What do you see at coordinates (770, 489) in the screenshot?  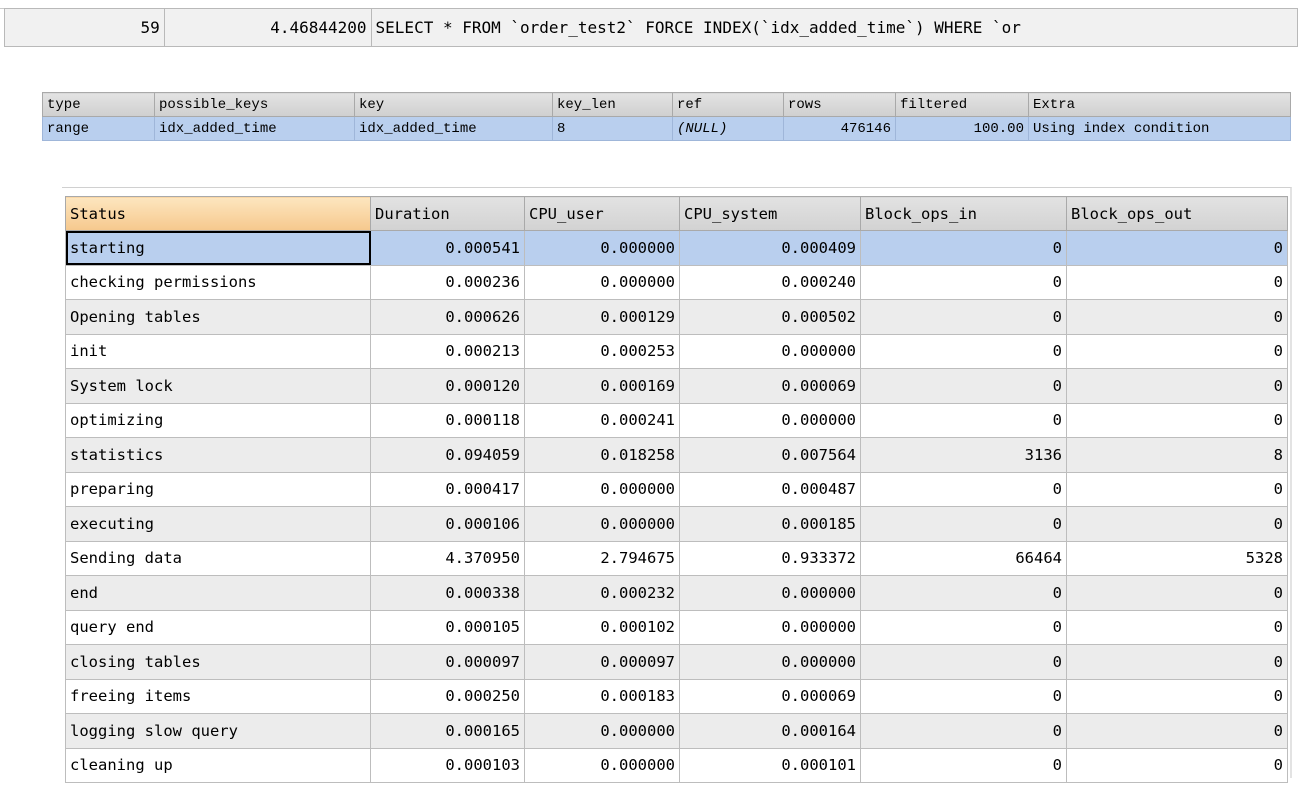 I see `profile-cell-cpu-system: 0.000487` at bounding box center [770, 489].